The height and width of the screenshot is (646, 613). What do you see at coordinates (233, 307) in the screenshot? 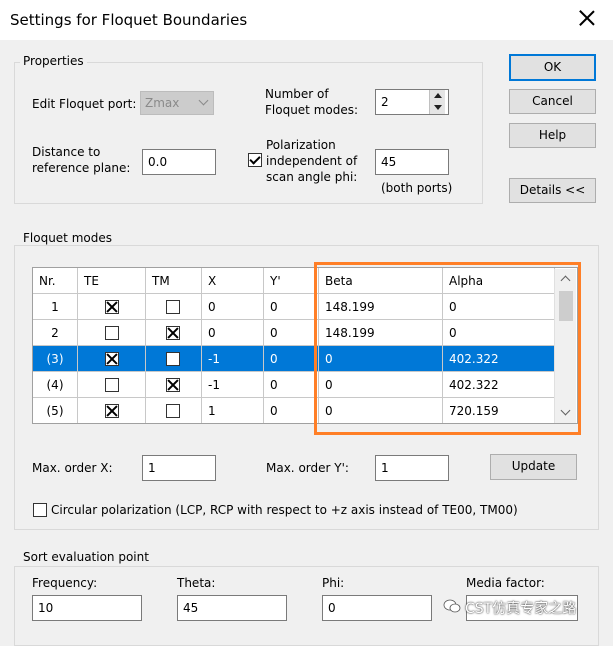
I see `table-row-1-x: 0` at bounding box center [233, 307].